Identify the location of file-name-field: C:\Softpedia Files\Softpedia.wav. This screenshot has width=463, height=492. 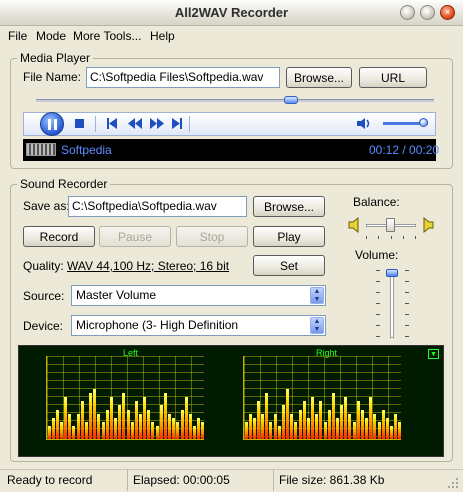
(183, 77).